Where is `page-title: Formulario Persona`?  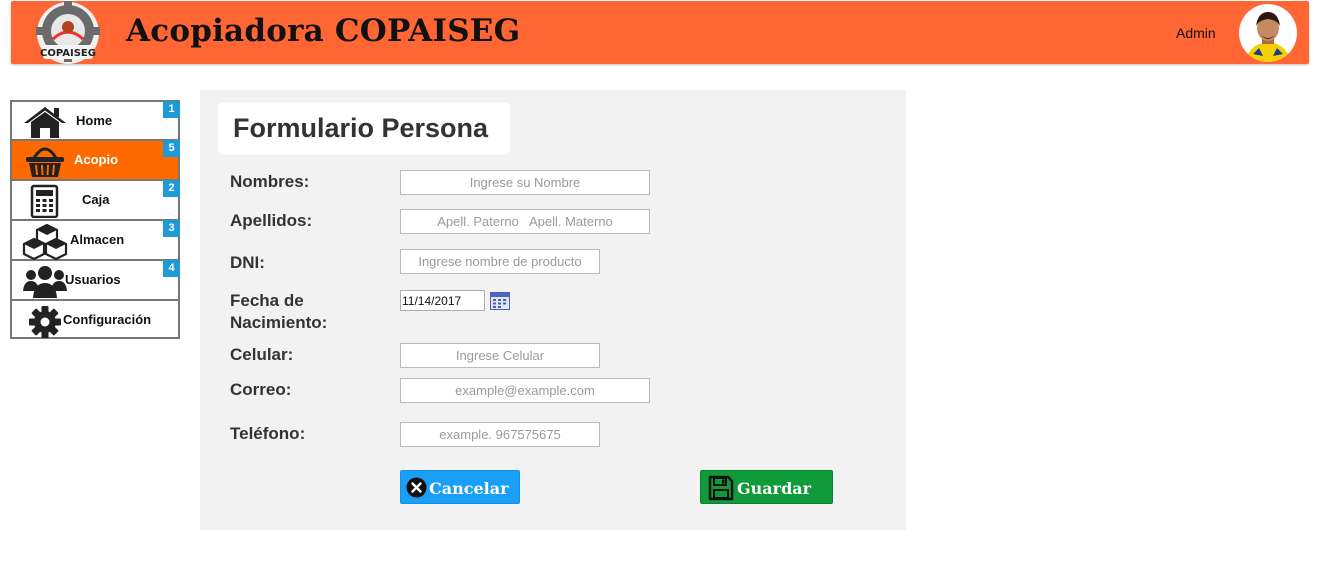
page-title: Formulario Persona is located at coordinates (361, 128).